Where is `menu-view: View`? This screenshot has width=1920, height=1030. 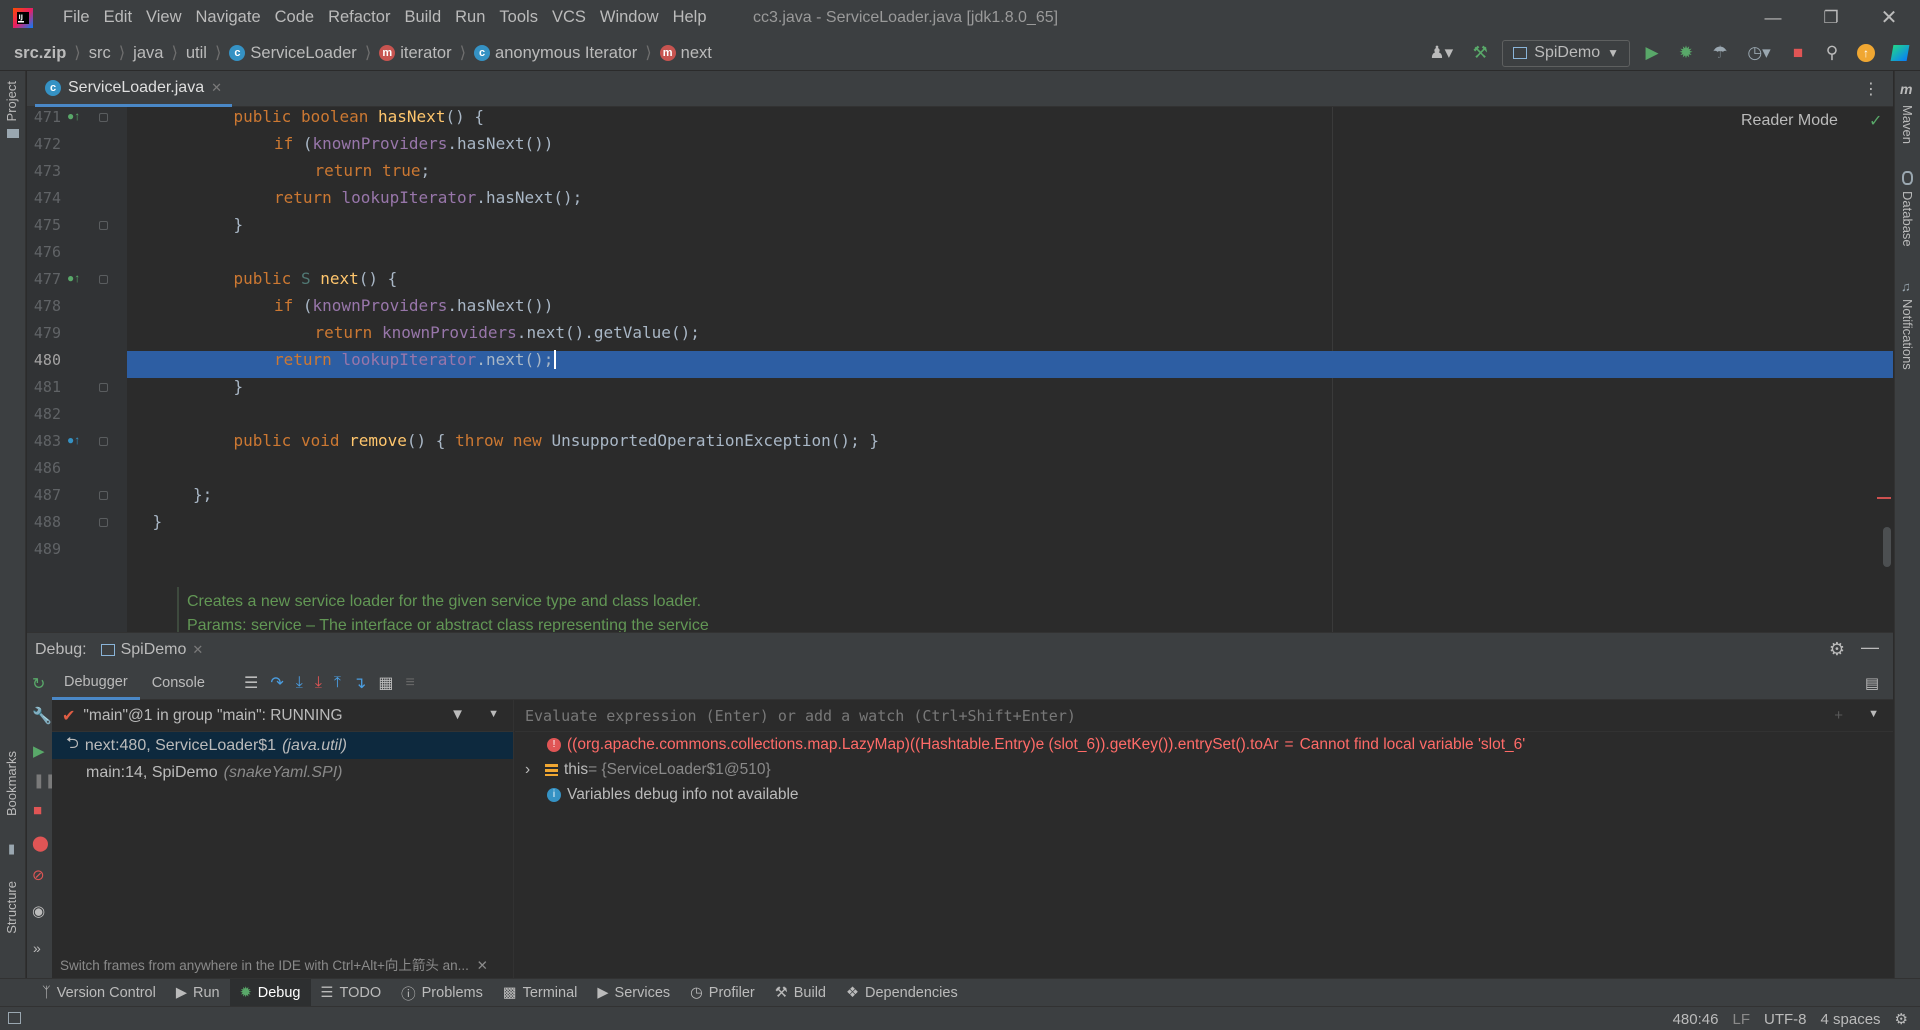
menu-view: View is located at coordinates (163, 17).